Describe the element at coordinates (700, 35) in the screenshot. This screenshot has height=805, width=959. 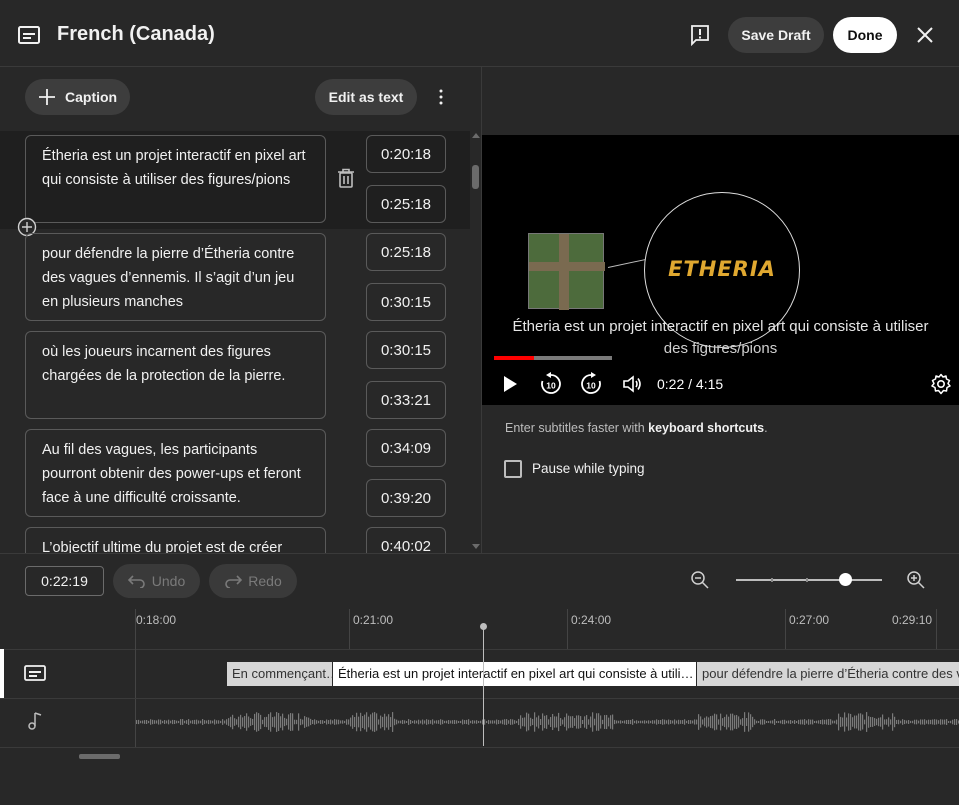
I see `feedback-icon` at that location.